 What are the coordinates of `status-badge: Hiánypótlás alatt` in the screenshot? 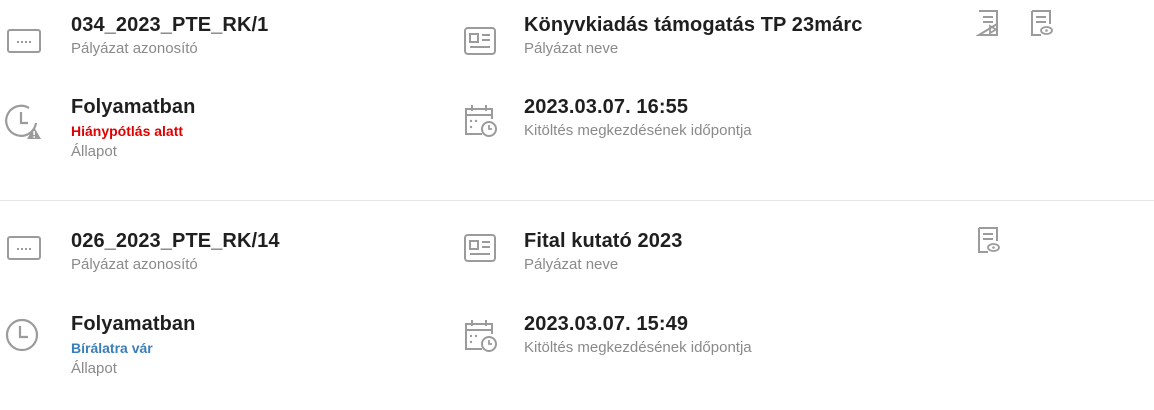 It's located at (127, 131).